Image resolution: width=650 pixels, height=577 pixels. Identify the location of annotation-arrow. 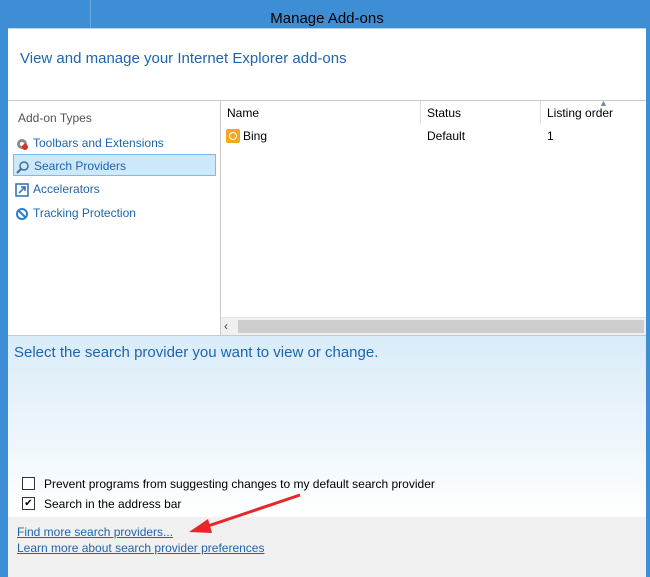
(245, 513).